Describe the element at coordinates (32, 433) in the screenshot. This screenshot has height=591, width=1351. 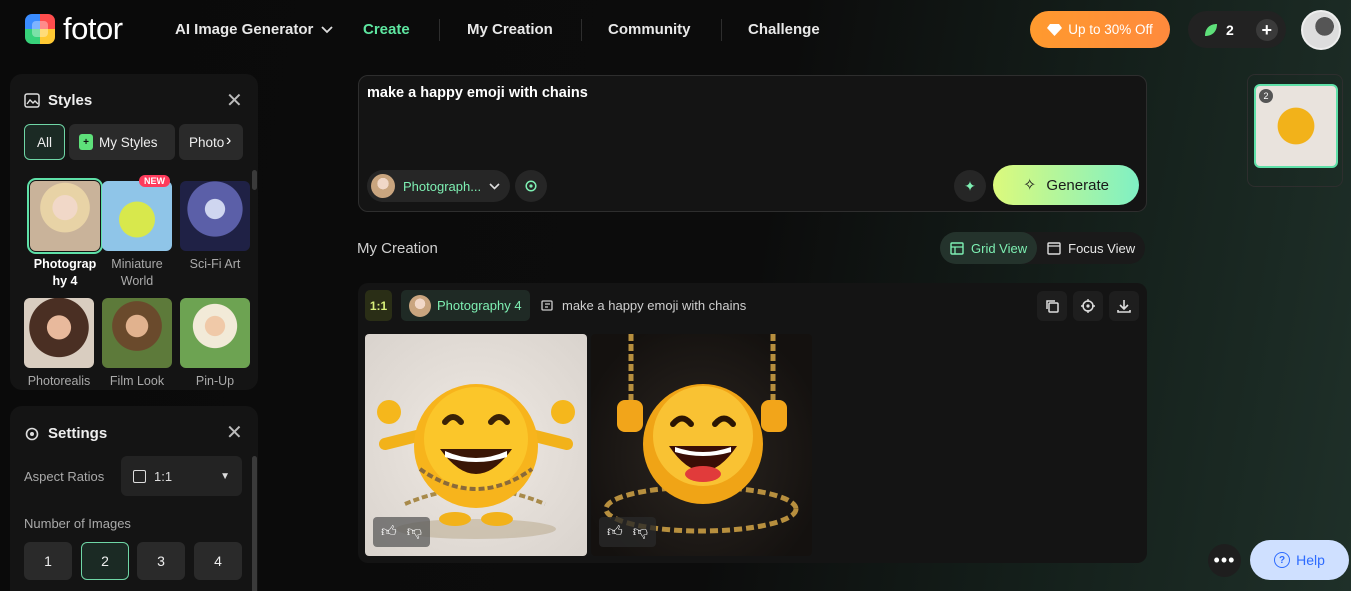
I see `settings-icon` at that location.